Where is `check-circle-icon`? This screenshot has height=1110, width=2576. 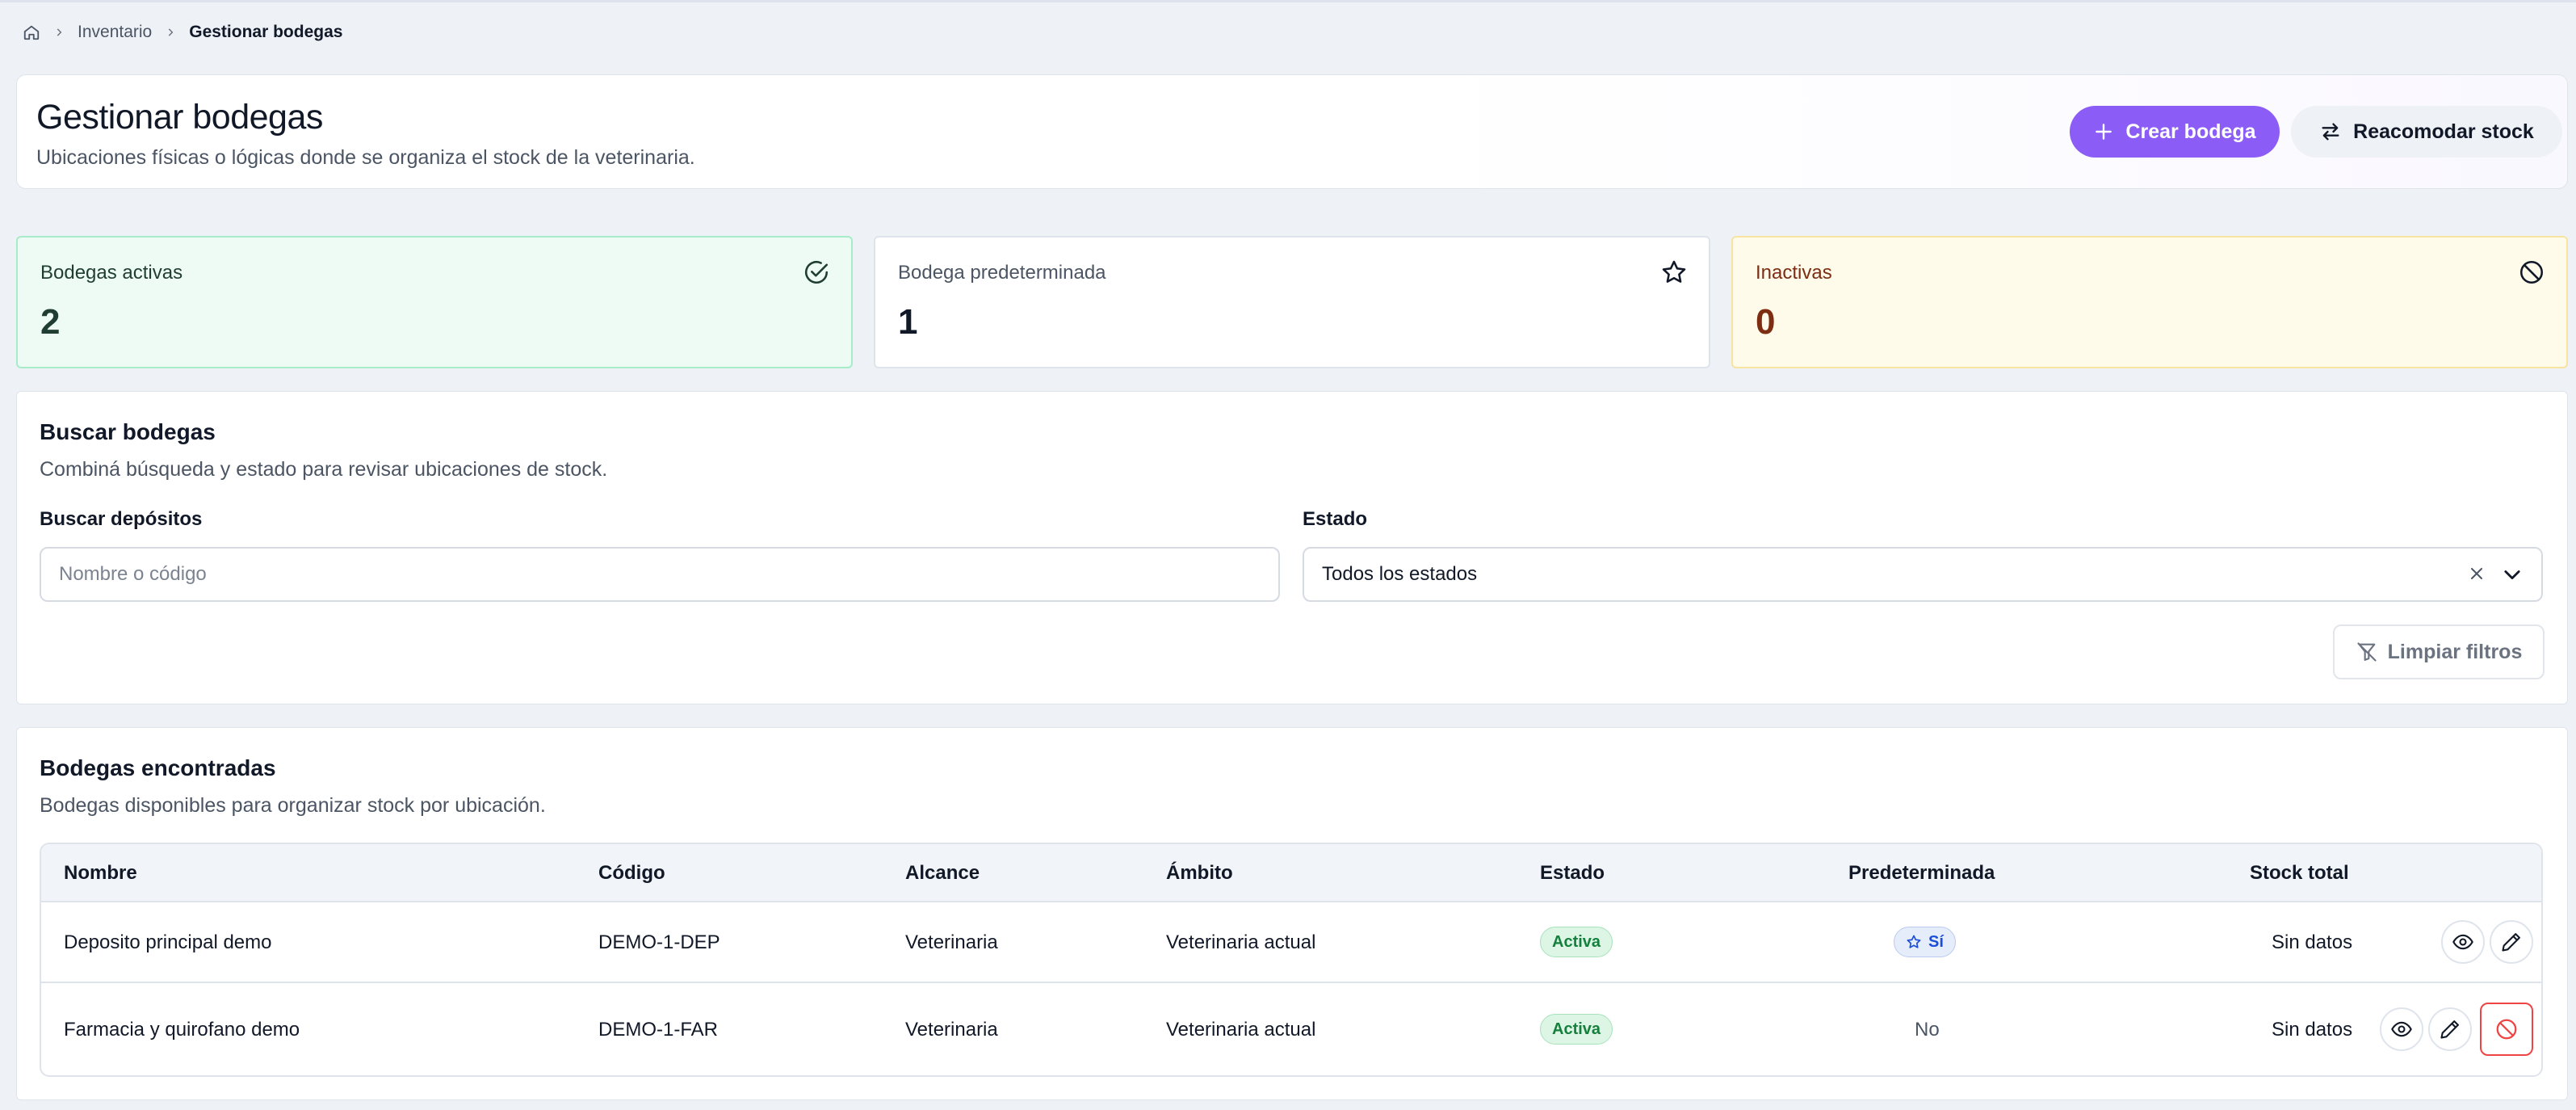
check-circle-icon is located at coordinates (816, 272).